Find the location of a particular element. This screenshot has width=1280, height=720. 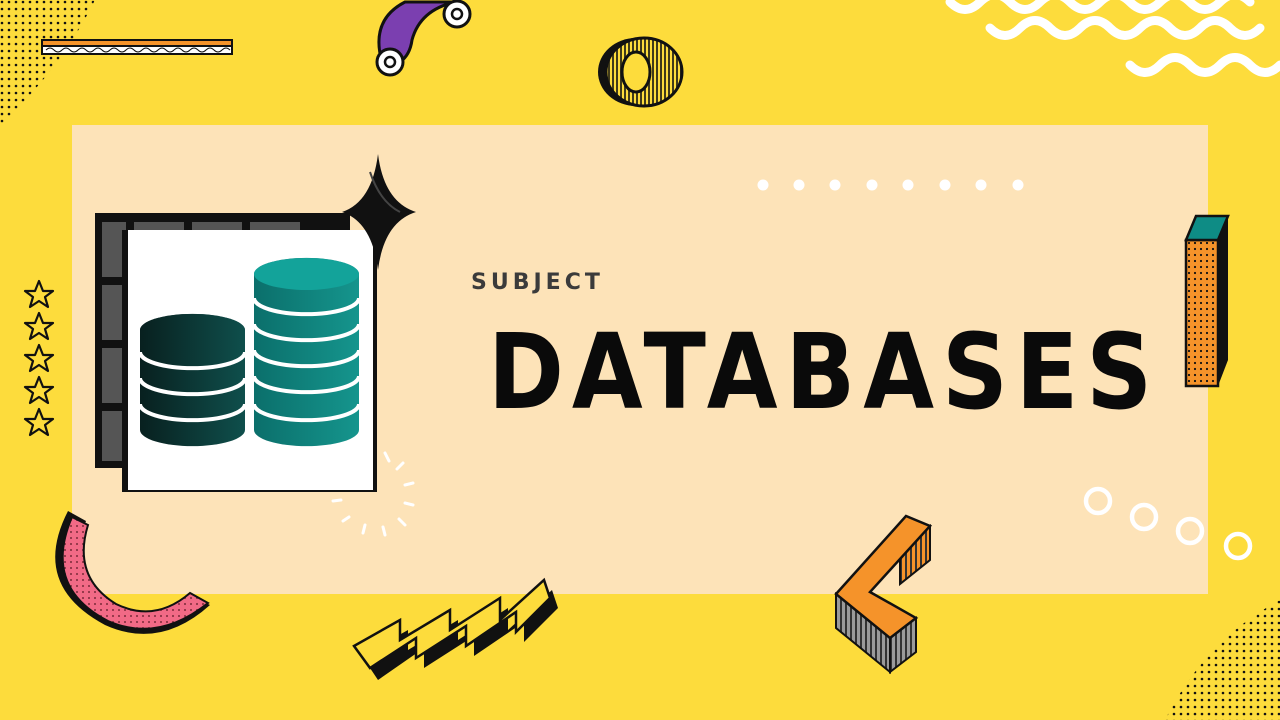

arc-decoration-pink is located at coordinates (132, 572).